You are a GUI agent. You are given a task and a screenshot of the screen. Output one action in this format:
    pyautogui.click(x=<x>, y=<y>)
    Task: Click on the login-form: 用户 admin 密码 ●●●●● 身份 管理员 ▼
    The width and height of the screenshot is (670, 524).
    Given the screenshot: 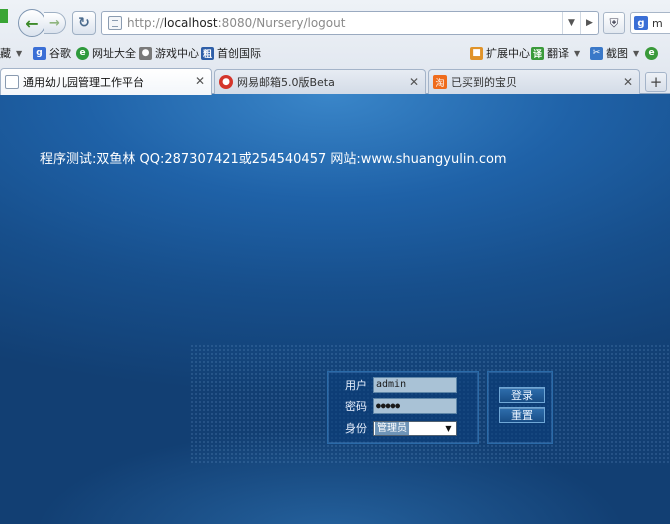 What is the action you would take?
    pyautogui.click(x=403, y=407)
    